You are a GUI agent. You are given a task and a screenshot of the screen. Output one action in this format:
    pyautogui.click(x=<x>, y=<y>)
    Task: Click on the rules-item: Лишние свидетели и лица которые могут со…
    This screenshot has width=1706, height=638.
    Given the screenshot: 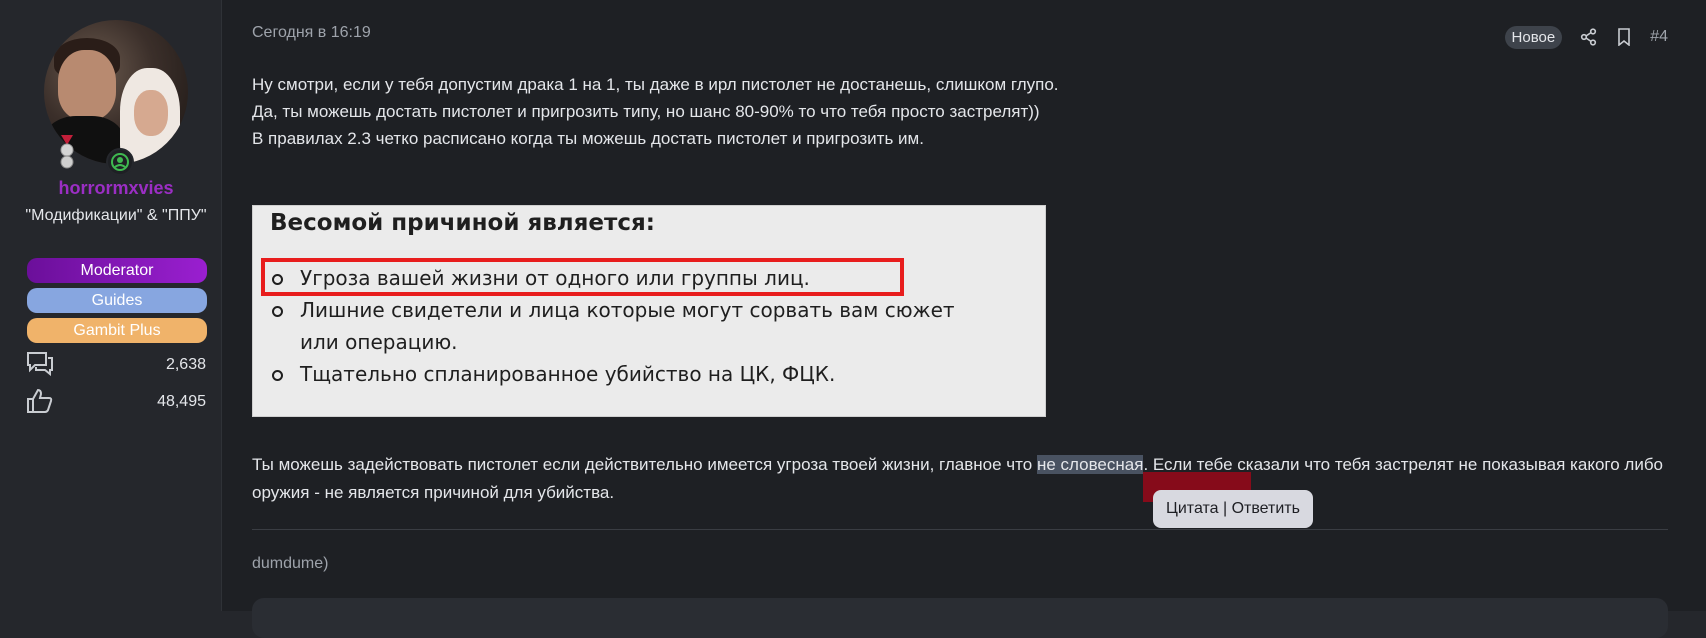 What is the action you would take?
    pyautogui.click(x=625, y=326)
    